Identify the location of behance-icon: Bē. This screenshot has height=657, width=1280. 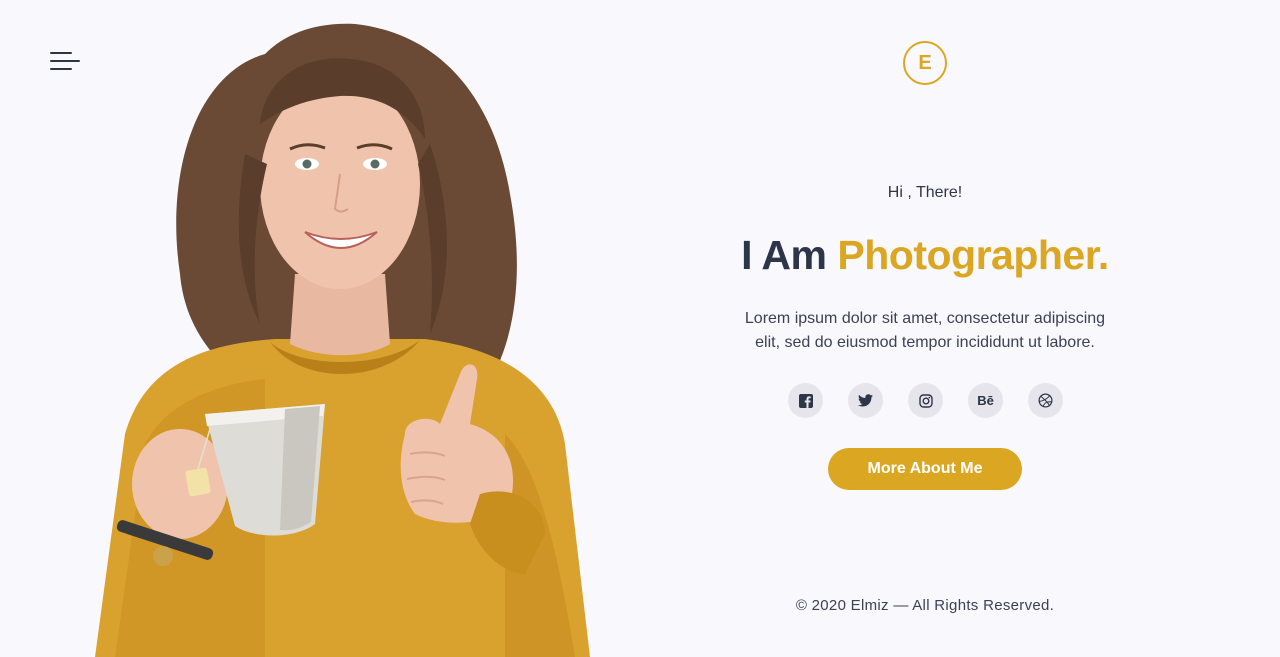
(985, 400).